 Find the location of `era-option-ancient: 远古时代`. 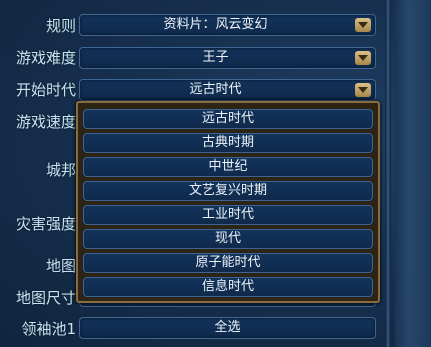

era-option-ancient: 远古时代 is located at coordinates (228, 119).